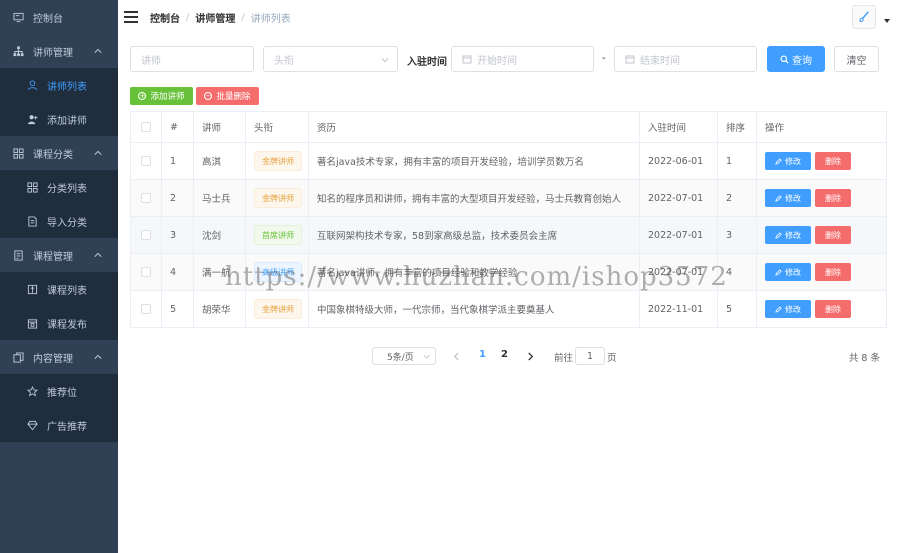 This screenshot has height=553, width=900. I want to click on breadcrumb-item-dashboard: 控制台, so click(165, 17).